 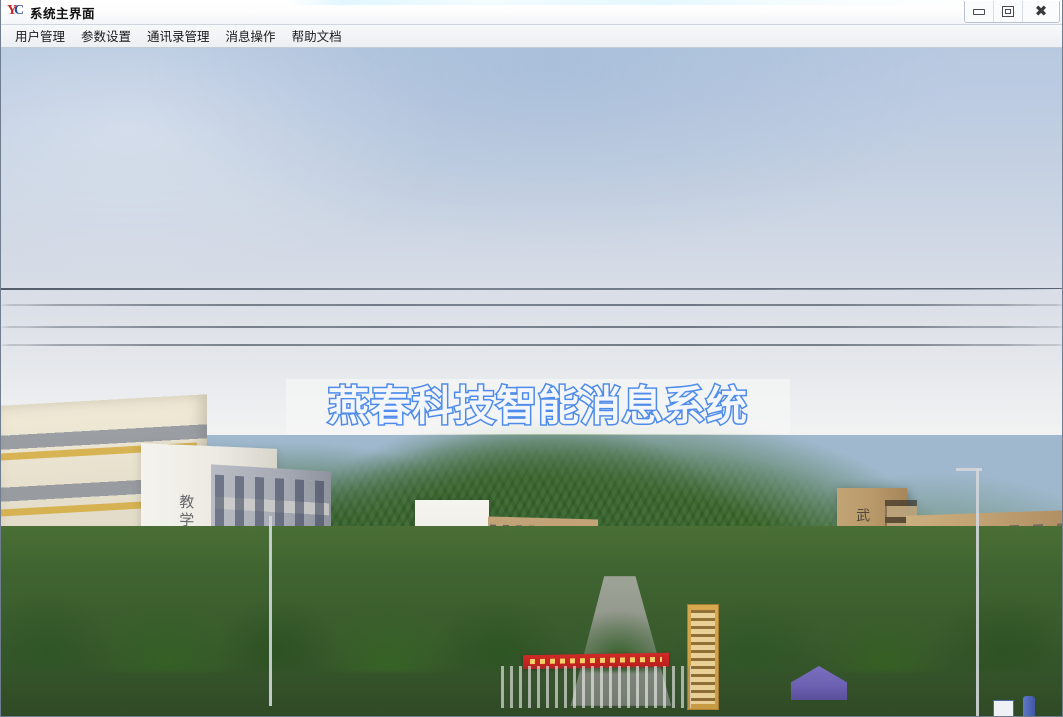 I want to click on yc-logo-icon: YC, so click(x=16, y=10).